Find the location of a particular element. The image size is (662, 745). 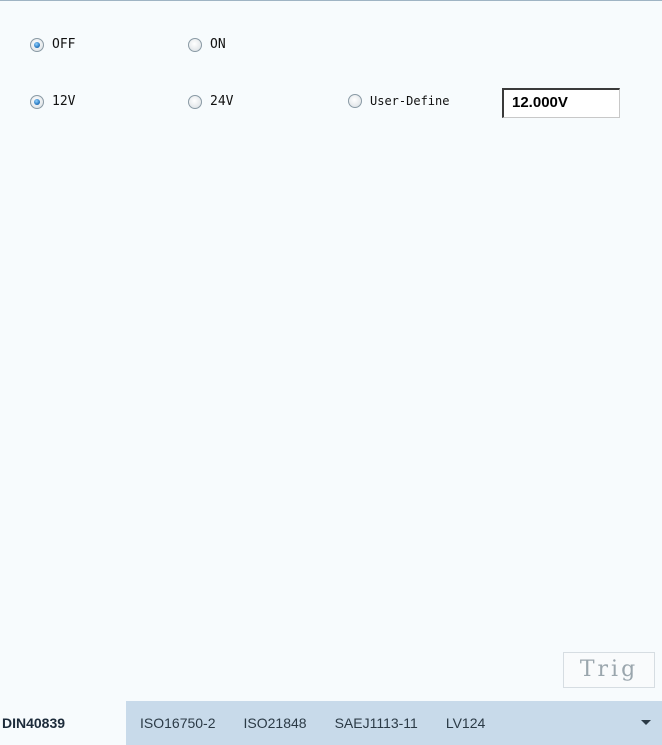

tab-iso16750-2: ISO16750-2 is located at coordinates (178, 723).